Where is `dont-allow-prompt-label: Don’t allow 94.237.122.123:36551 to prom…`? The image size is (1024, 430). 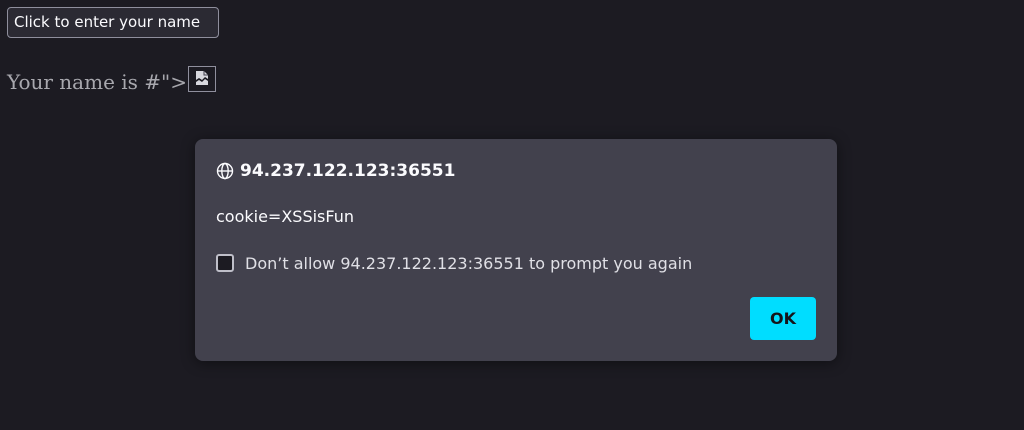 dont-allow-prompt-label: Don’t allow 94.237.122.123:36551 to prom… is located at coordinates (468, 263).